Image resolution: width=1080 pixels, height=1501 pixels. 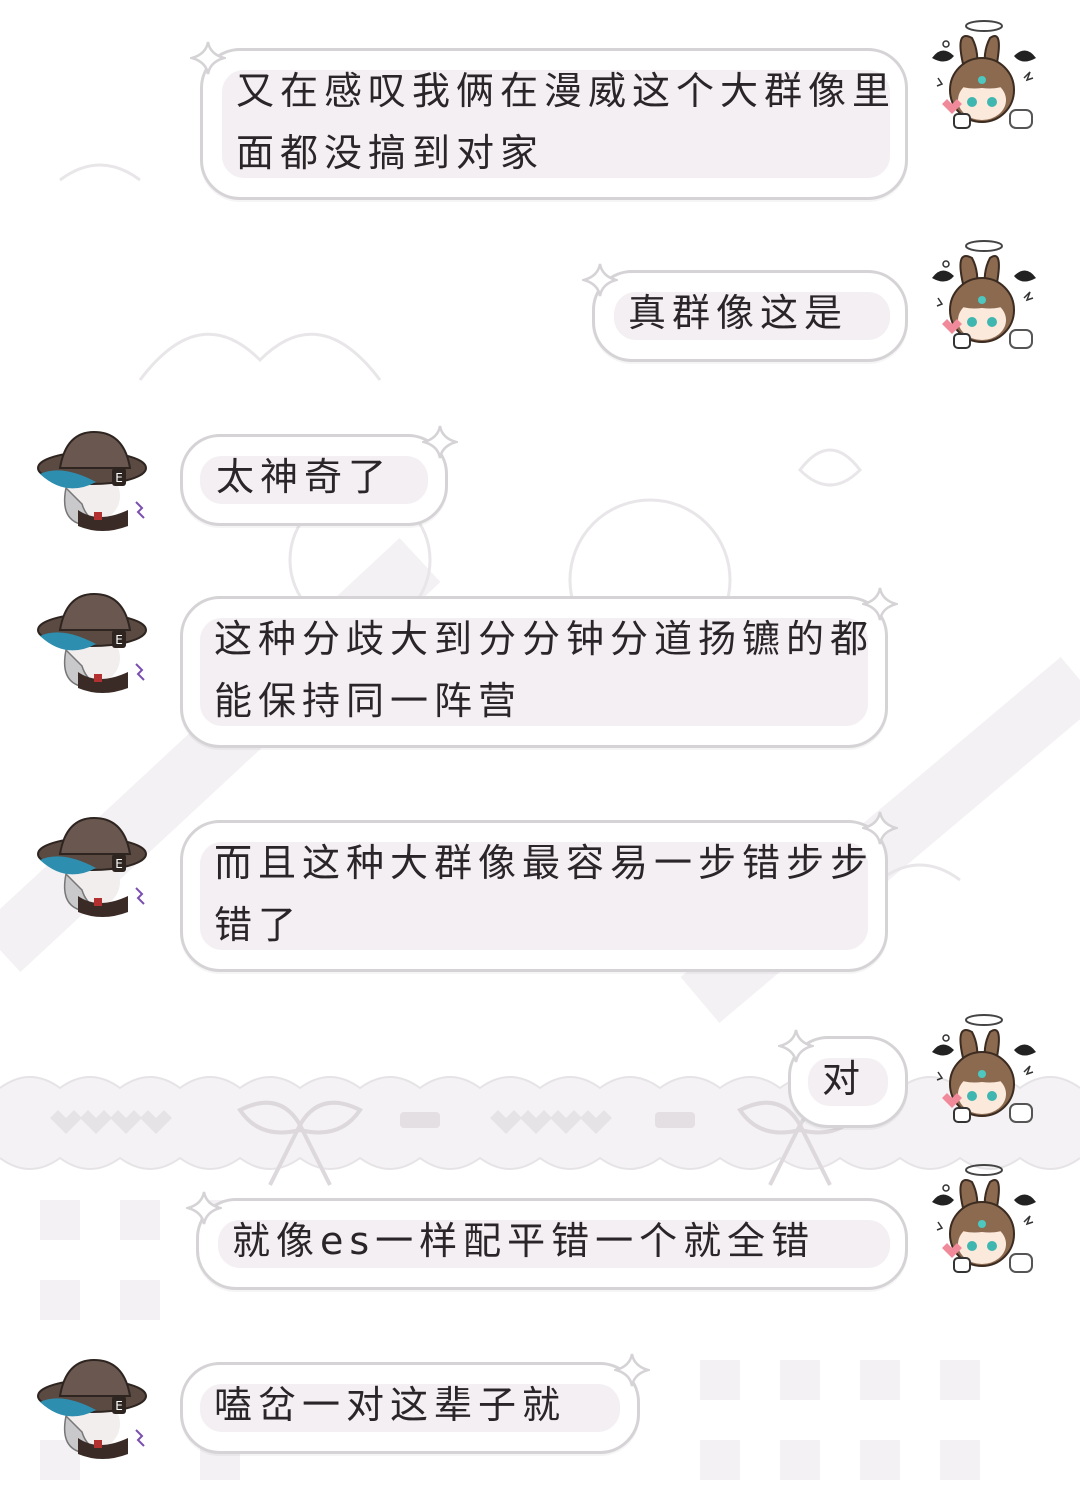 What do you see at coordinates (524, 1241) in the screenshot?
I see `message-text: 就像es一样配平错一个就全错` at bounding box center [524, 1241].